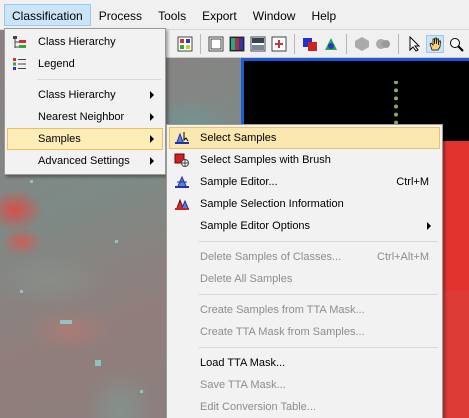 The height and width of the screenshot is (418, 469). What do you see at coordinates (412, 182) in the screenshot?
I see `menu-shortcut: Ctrl+M` at bounding box center [412, 182].